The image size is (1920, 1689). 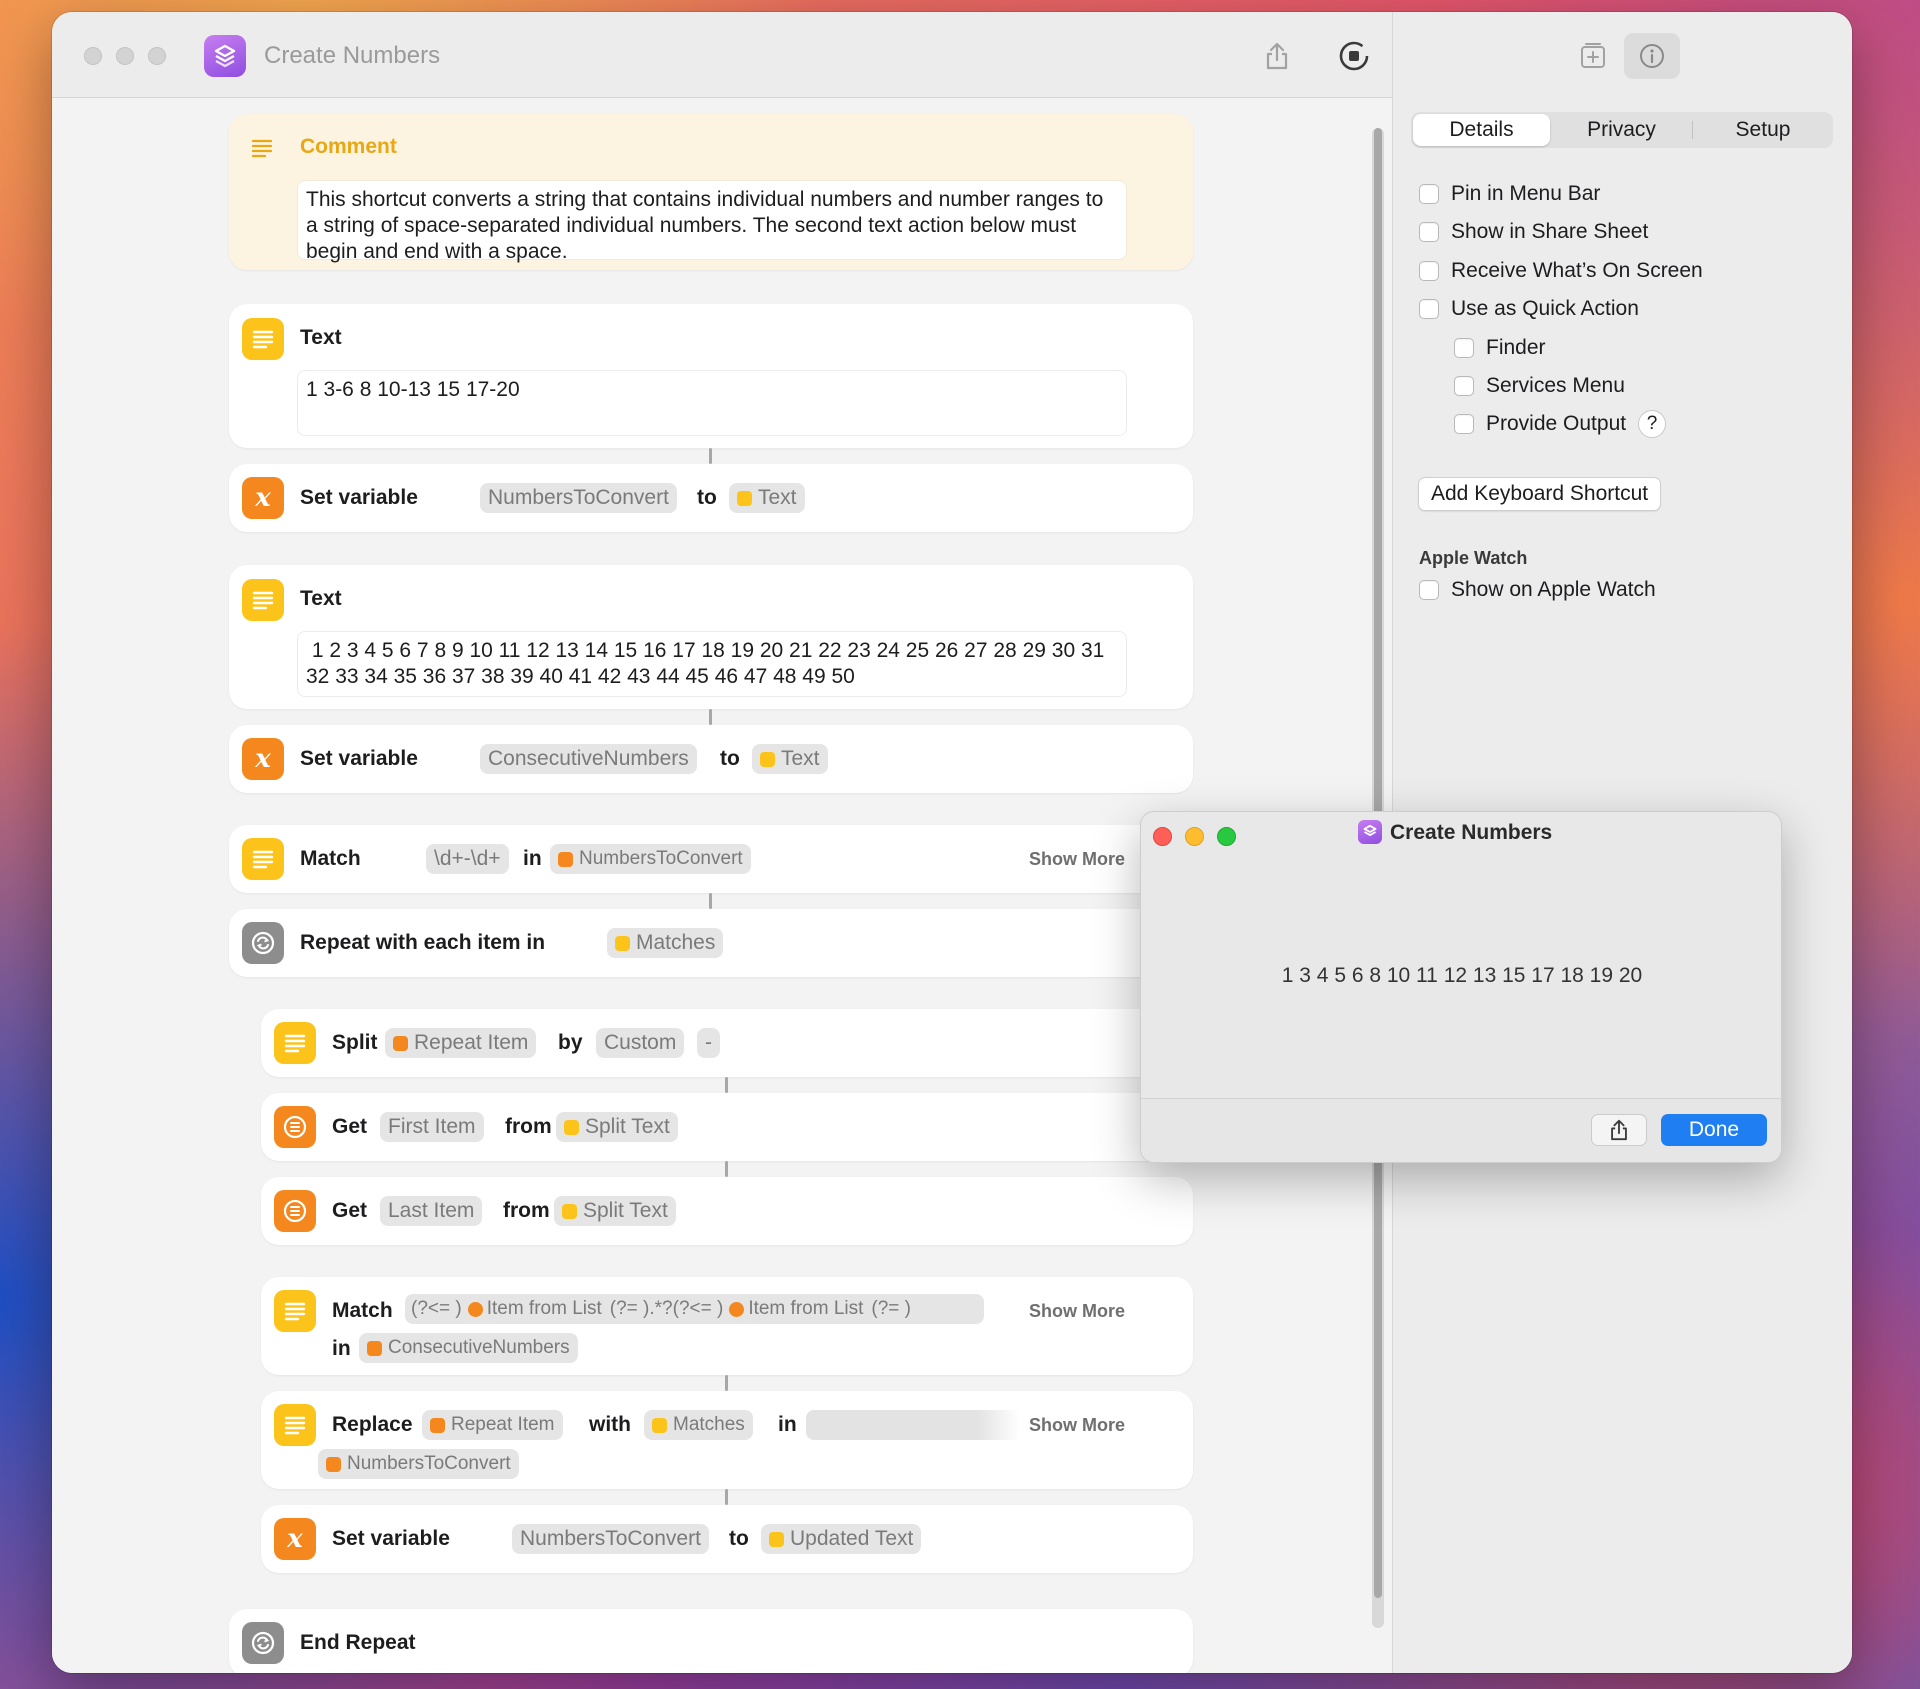 I want to click on token-text: Repeat Item, so click(x=471, y=1042).